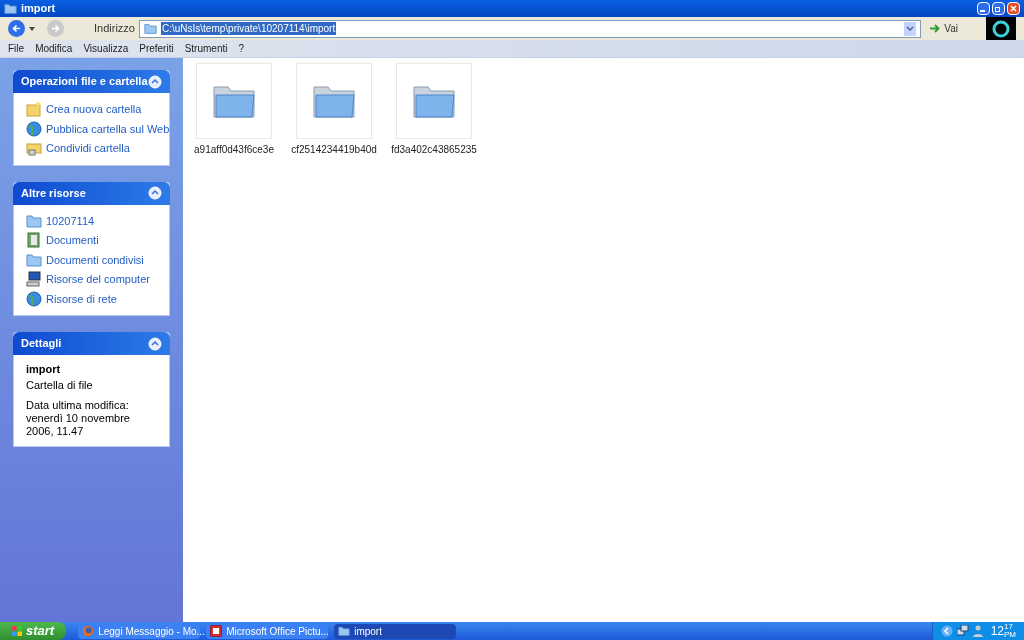  What do you see at coordinates (248, 28) in the screenshot?
I see `address-value: C:\uNsIs\temp\private\10207114\import` at bounding box center [248, 28].